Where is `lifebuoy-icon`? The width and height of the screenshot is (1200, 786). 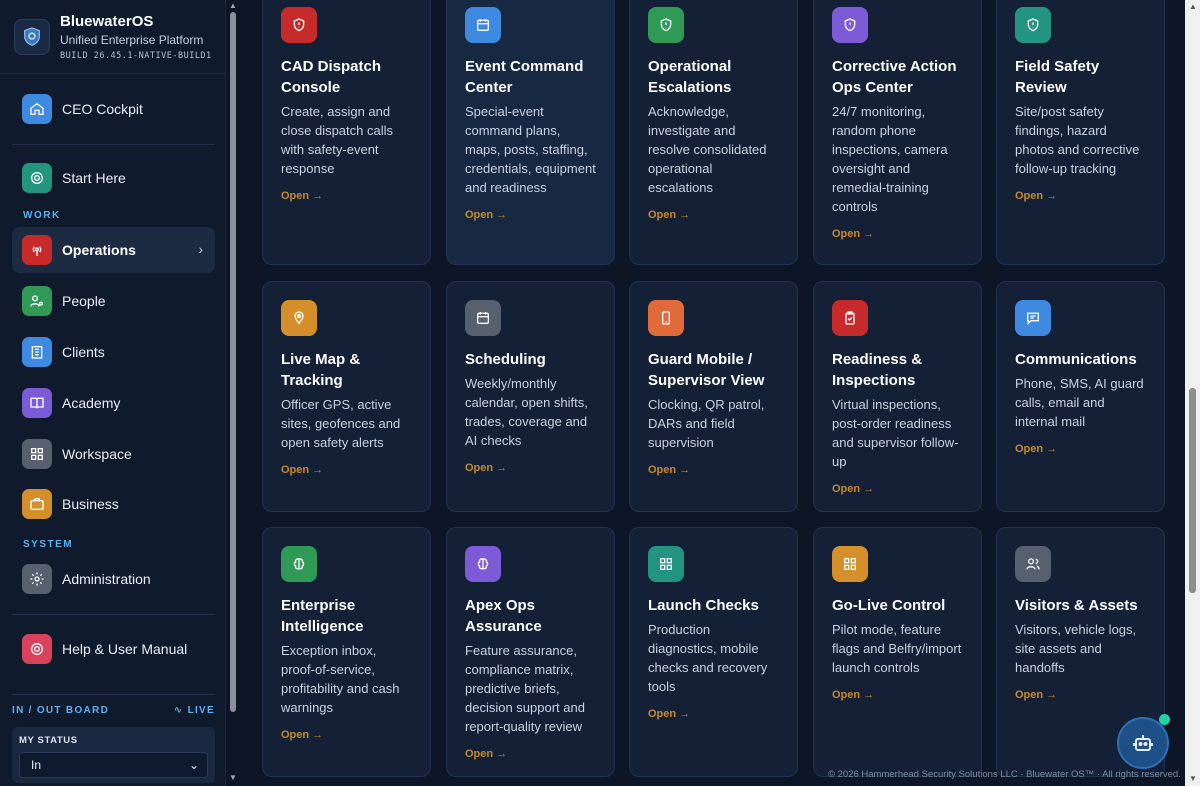
lifebuoy-icon is located at coordinates (37, 178).